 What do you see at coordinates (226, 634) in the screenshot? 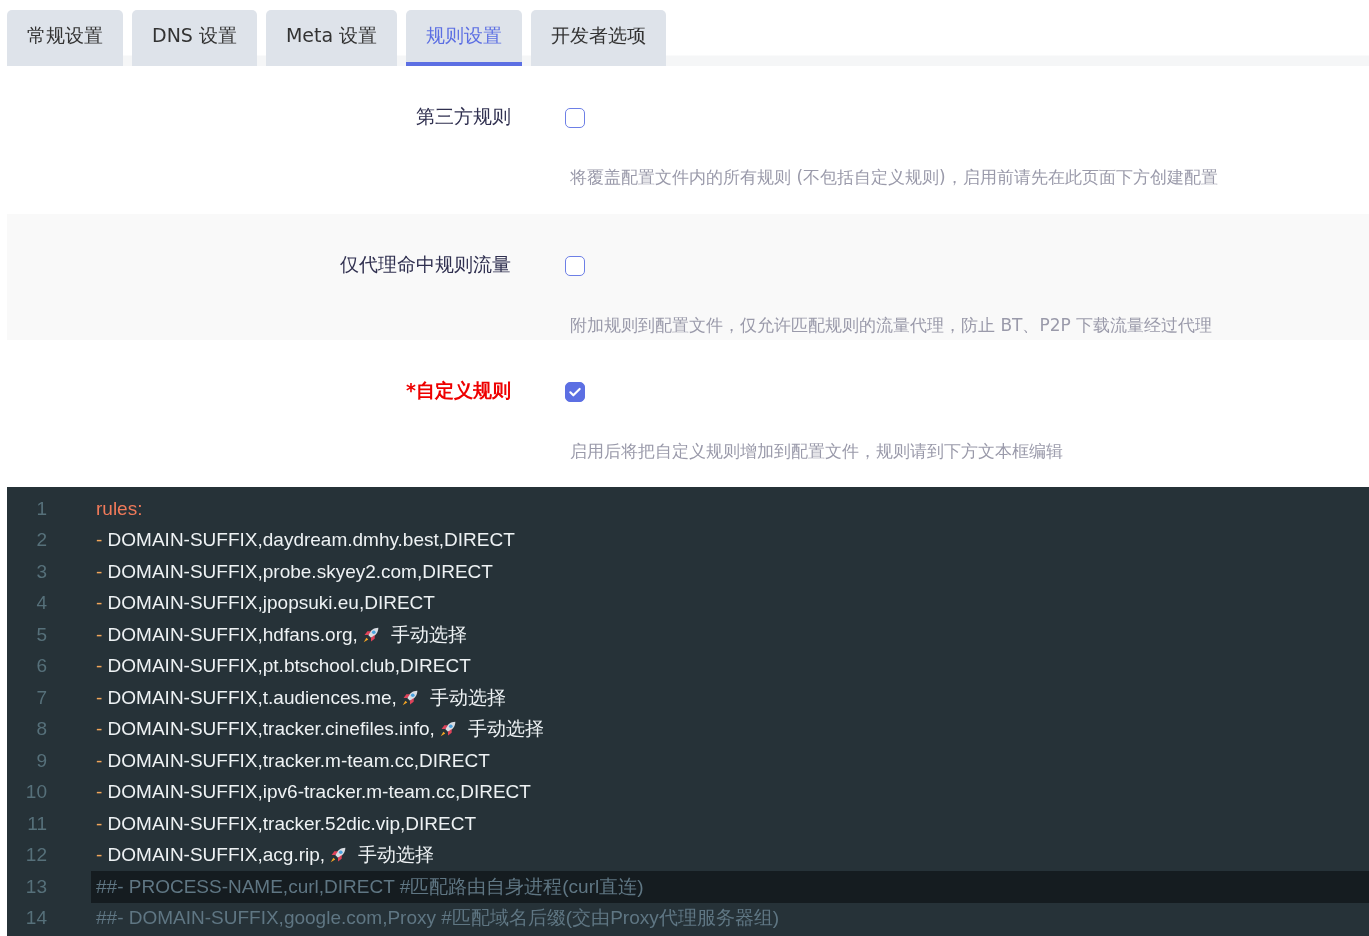
I see `code-line: - DOMAIN-SUFFIX,hdfans.org,` at bounding box center [226, 634].